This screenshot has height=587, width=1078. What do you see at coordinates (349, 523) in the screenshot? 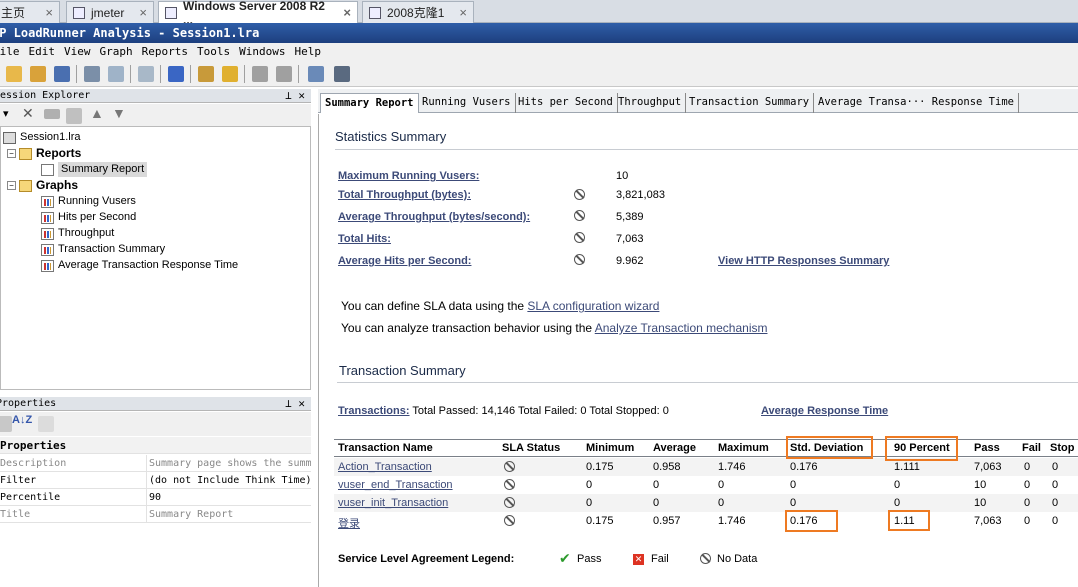
I see `transaction-name-link: 登录` at bounding box center [349, 523].